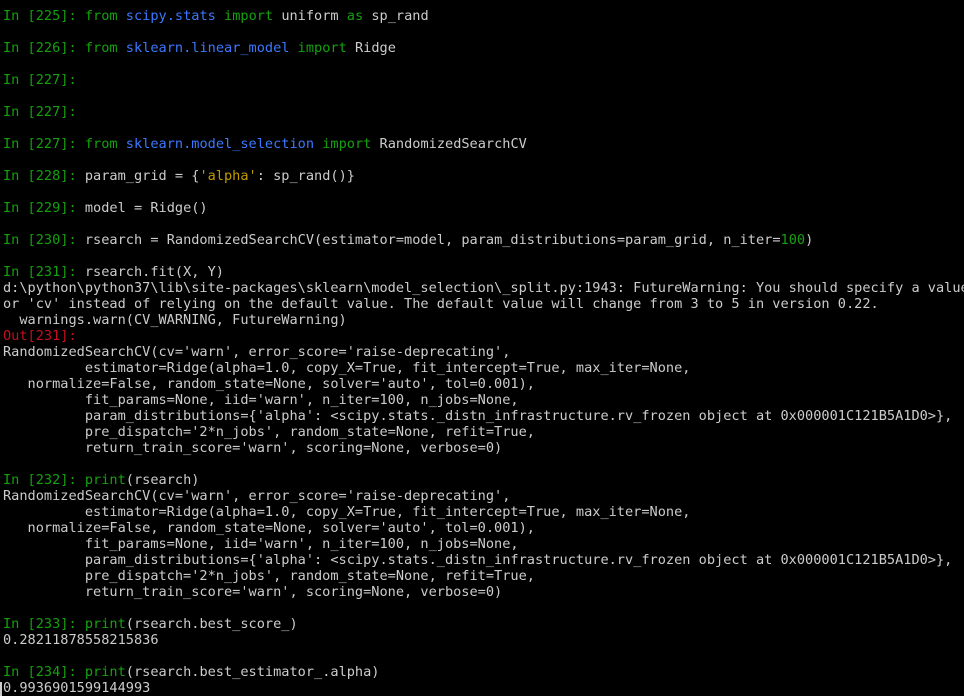 The height and width of the screenshot is (696, 964). What do you see at coordinates (483, 208) in the screenshot?
I see `input-line: In [229]: model = Ridge()` at bounding box center [483, 208].